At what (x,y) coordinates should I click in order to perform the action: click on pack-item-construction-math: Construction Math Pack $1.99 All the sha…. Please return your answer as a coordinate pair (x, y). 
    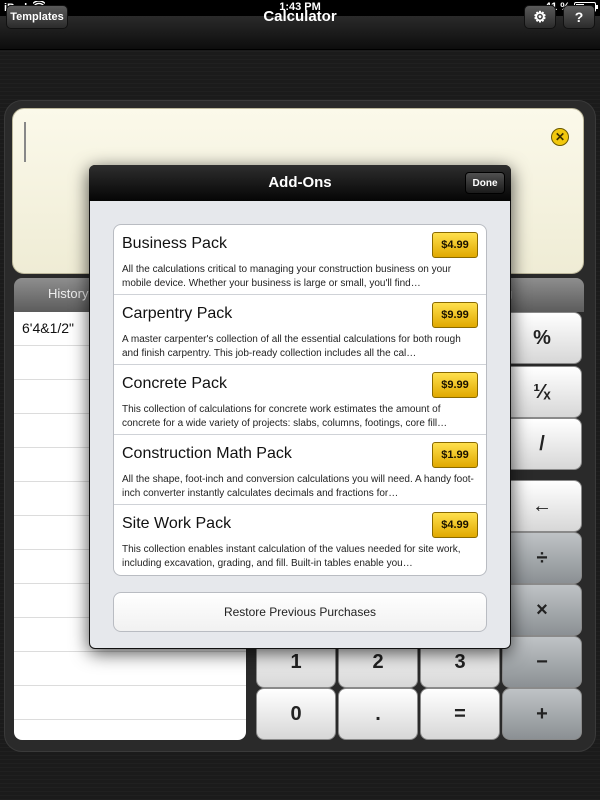
    Looking at the image, I should click on (300, 470).